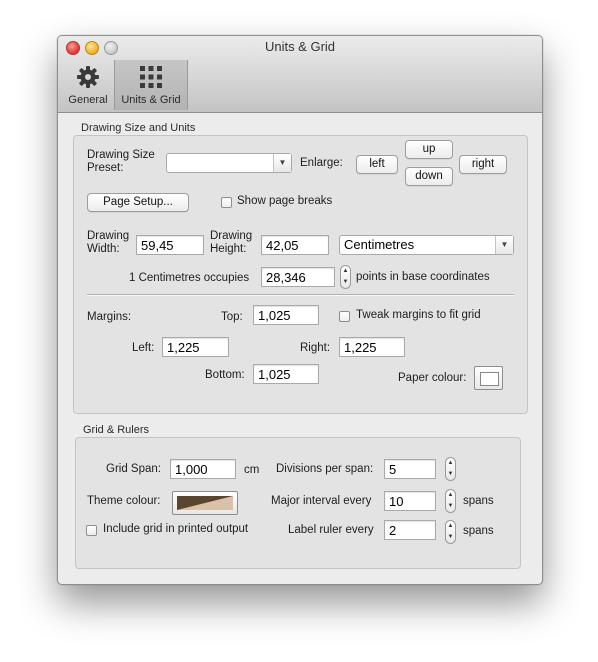 The width and height of the screenshot is (598, 662). I want to click on enlarge-right-button: right, so click(483, 164).